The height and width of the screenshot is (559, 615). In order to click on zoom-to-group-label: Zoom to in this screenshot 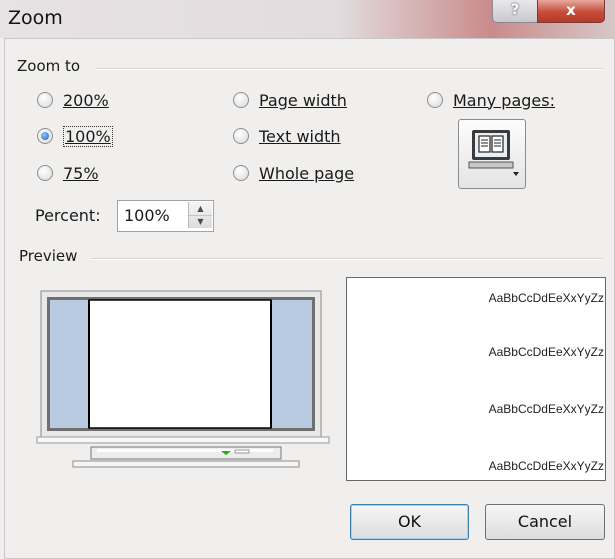, I will do `click(49, 66)`.